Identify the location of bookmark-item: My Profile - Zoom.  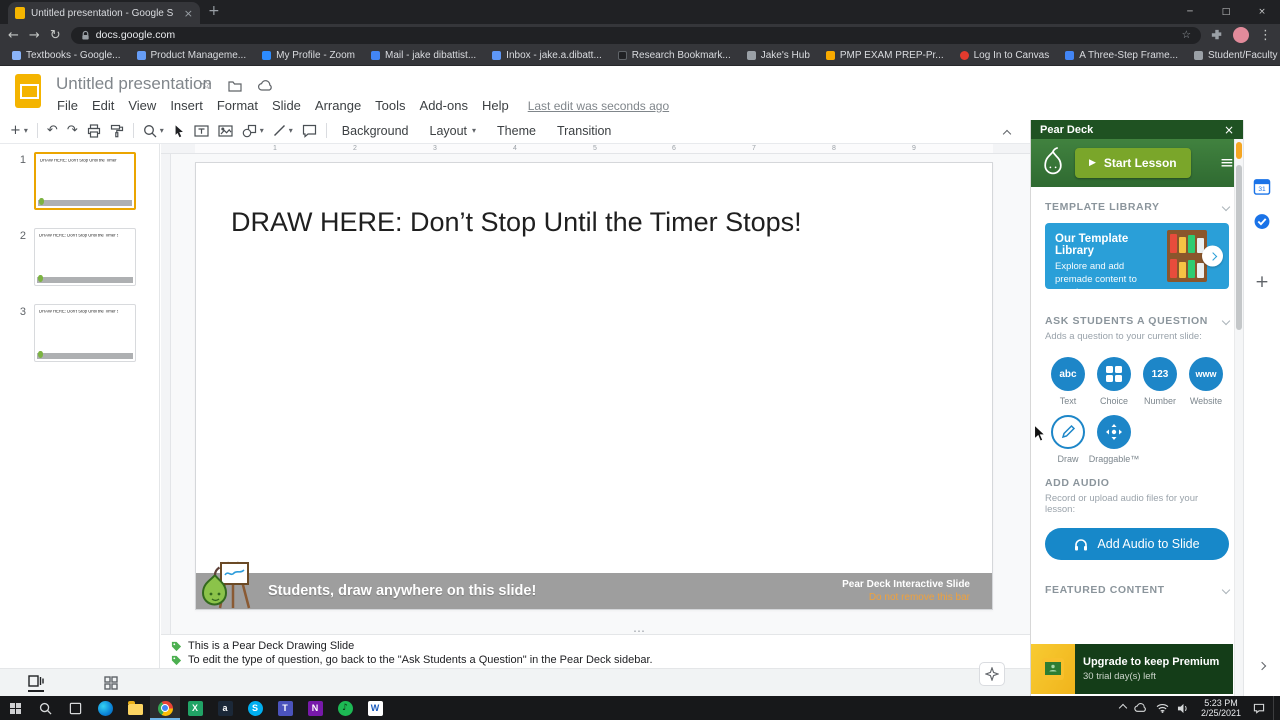
(308, 55).